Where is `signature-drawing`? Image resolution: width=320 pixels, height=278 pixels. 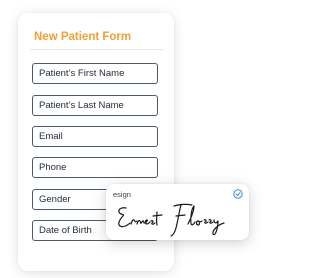
signature-drawing is located at coordinates (171, 220).